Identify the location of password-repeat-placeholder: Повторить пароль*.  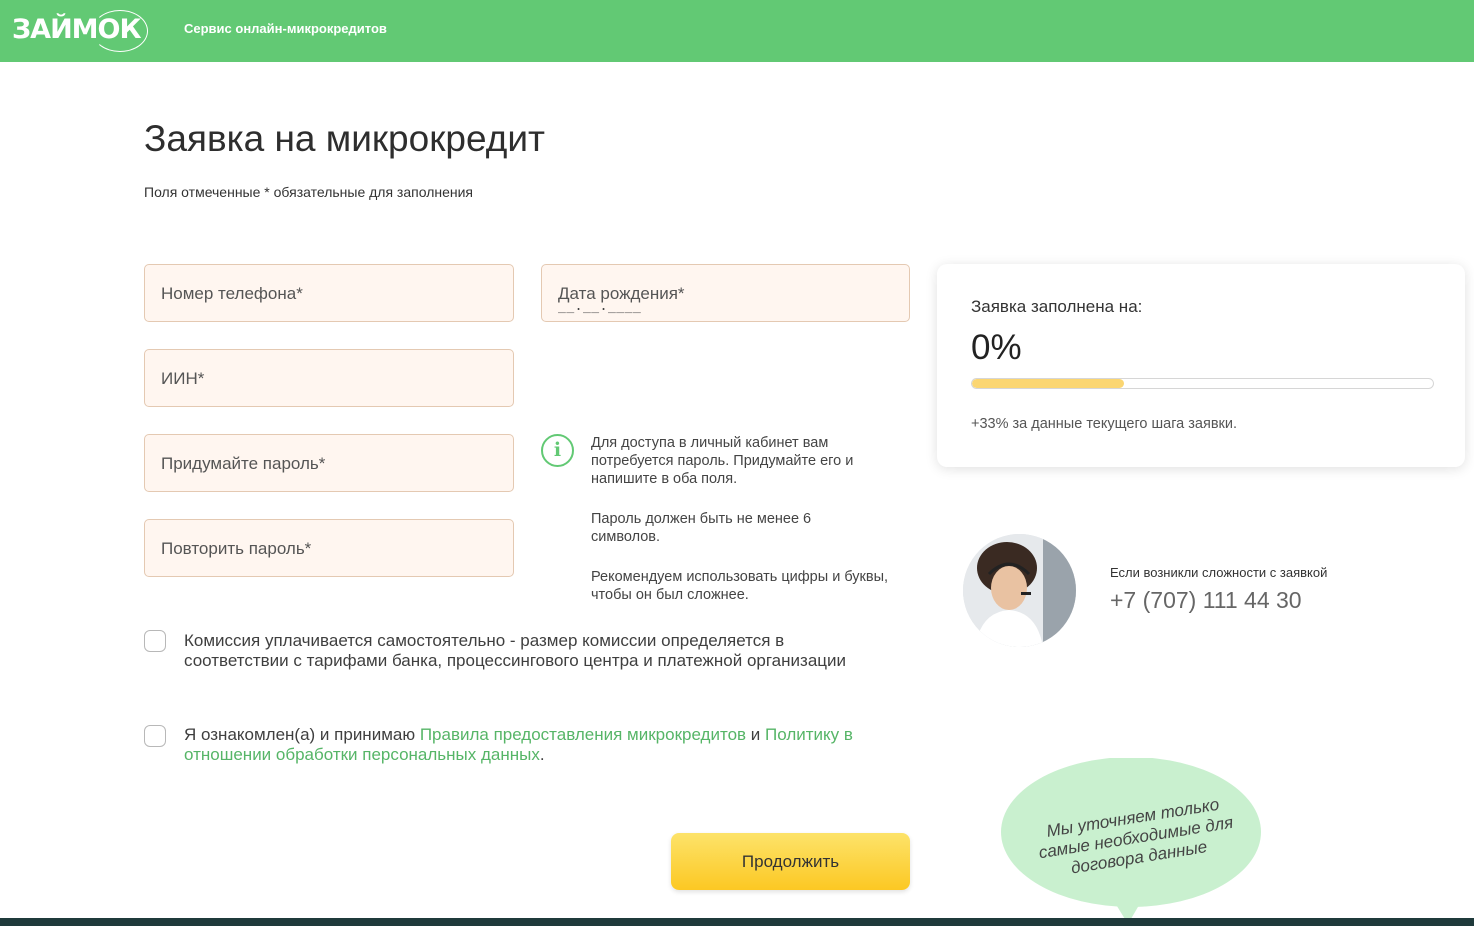
(236, 548).